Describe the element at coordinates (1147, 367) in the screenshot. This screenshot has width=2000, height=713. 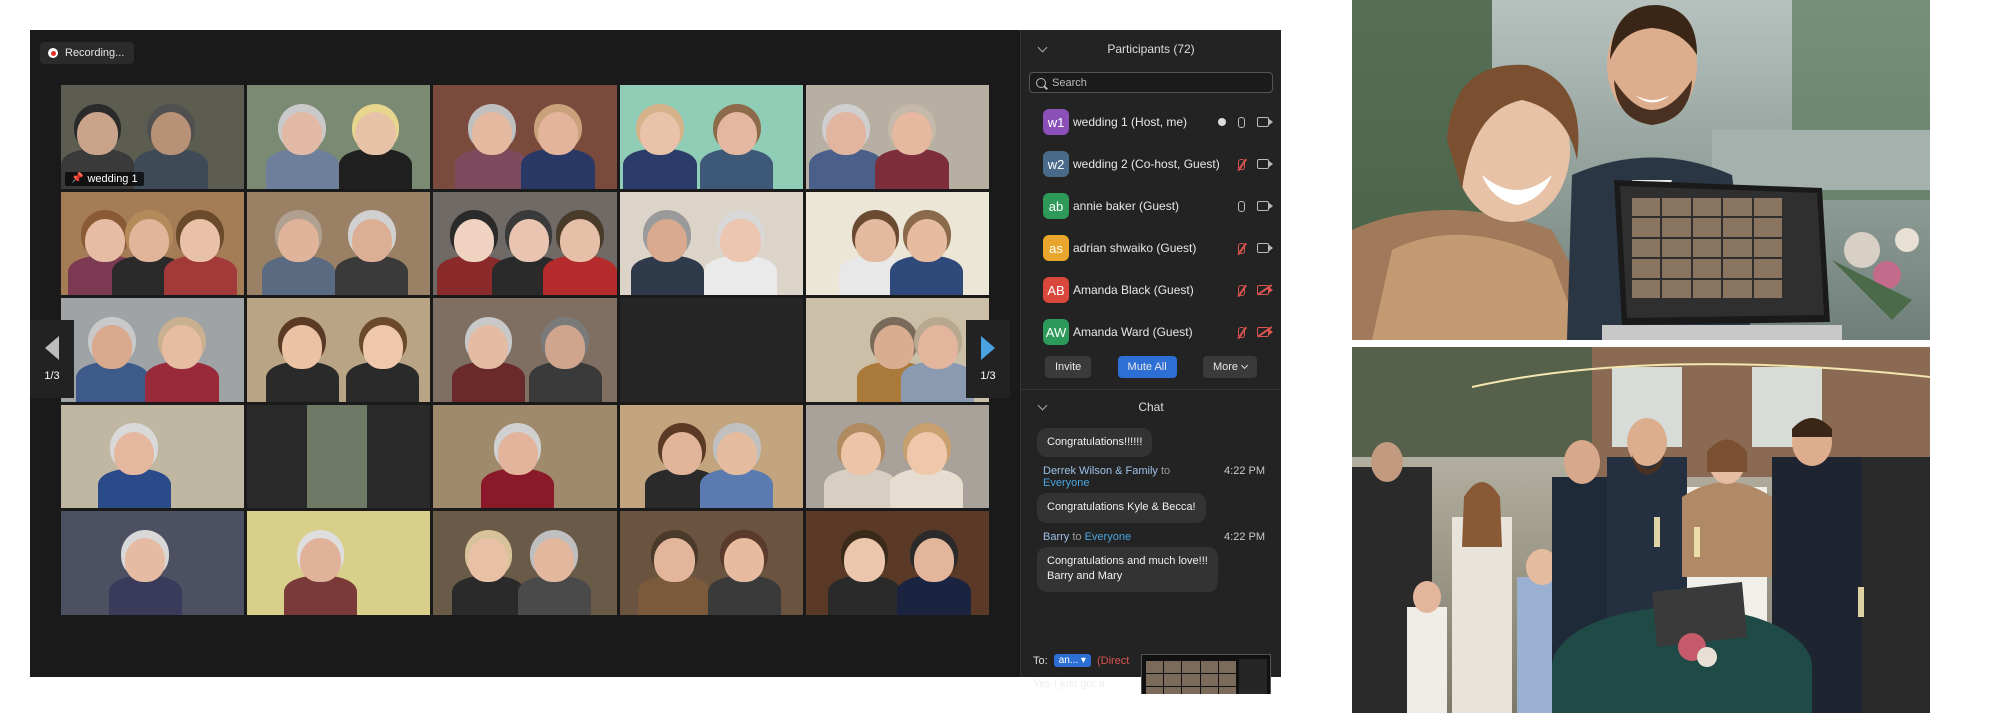
I see `mute-all-button: Mute All` at that location.